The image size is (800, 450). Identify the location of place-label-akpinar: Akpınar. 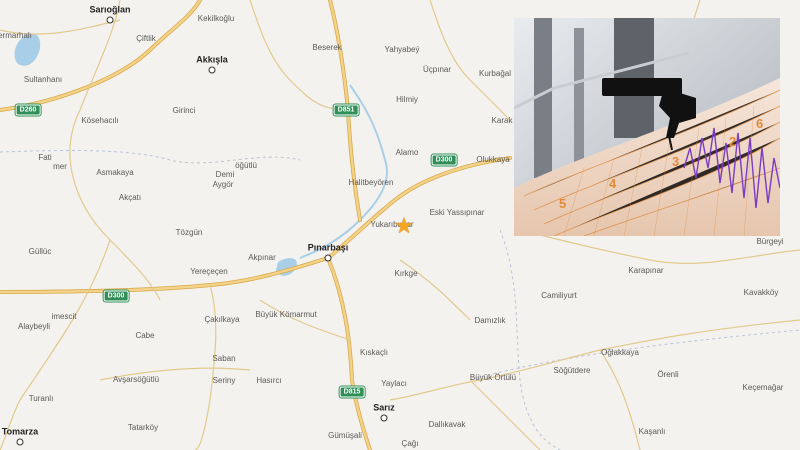
(262, 258).